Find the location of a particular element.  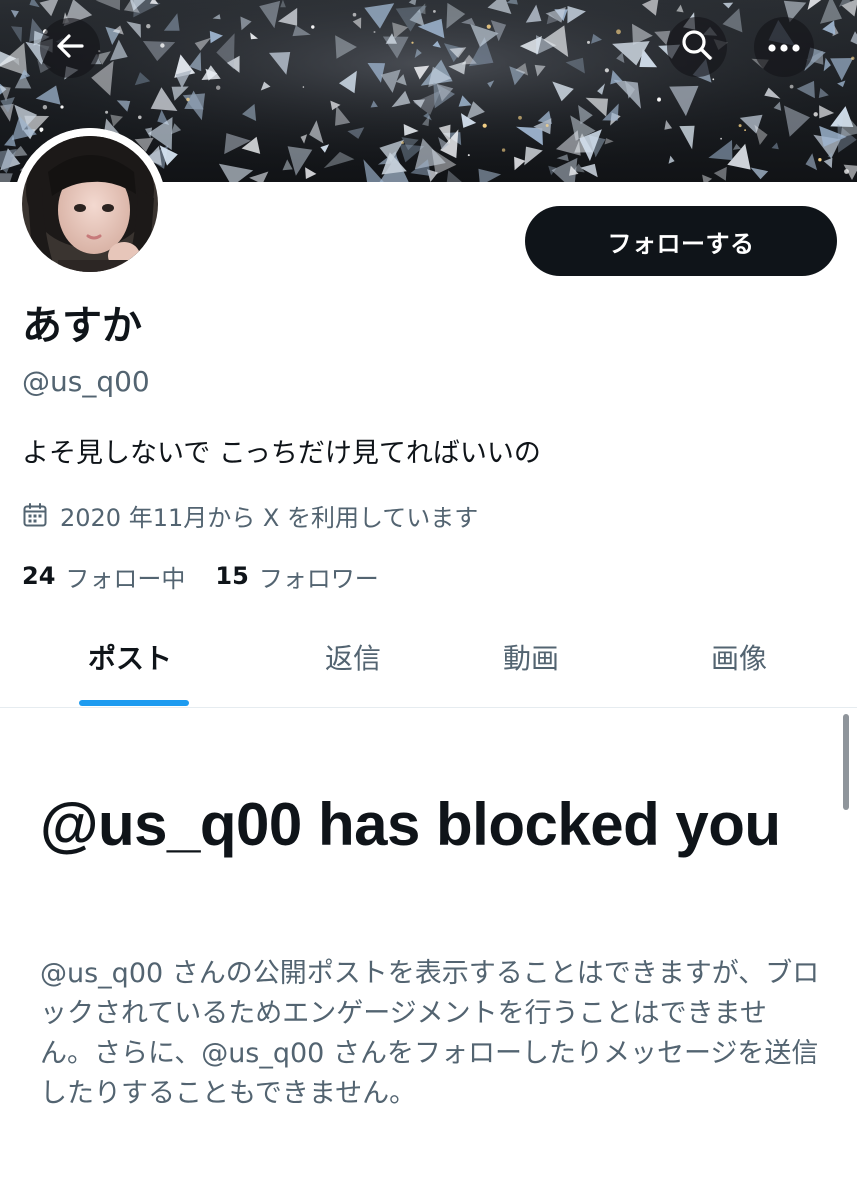

arrow-left-icon is located at coordinates (70, 48).